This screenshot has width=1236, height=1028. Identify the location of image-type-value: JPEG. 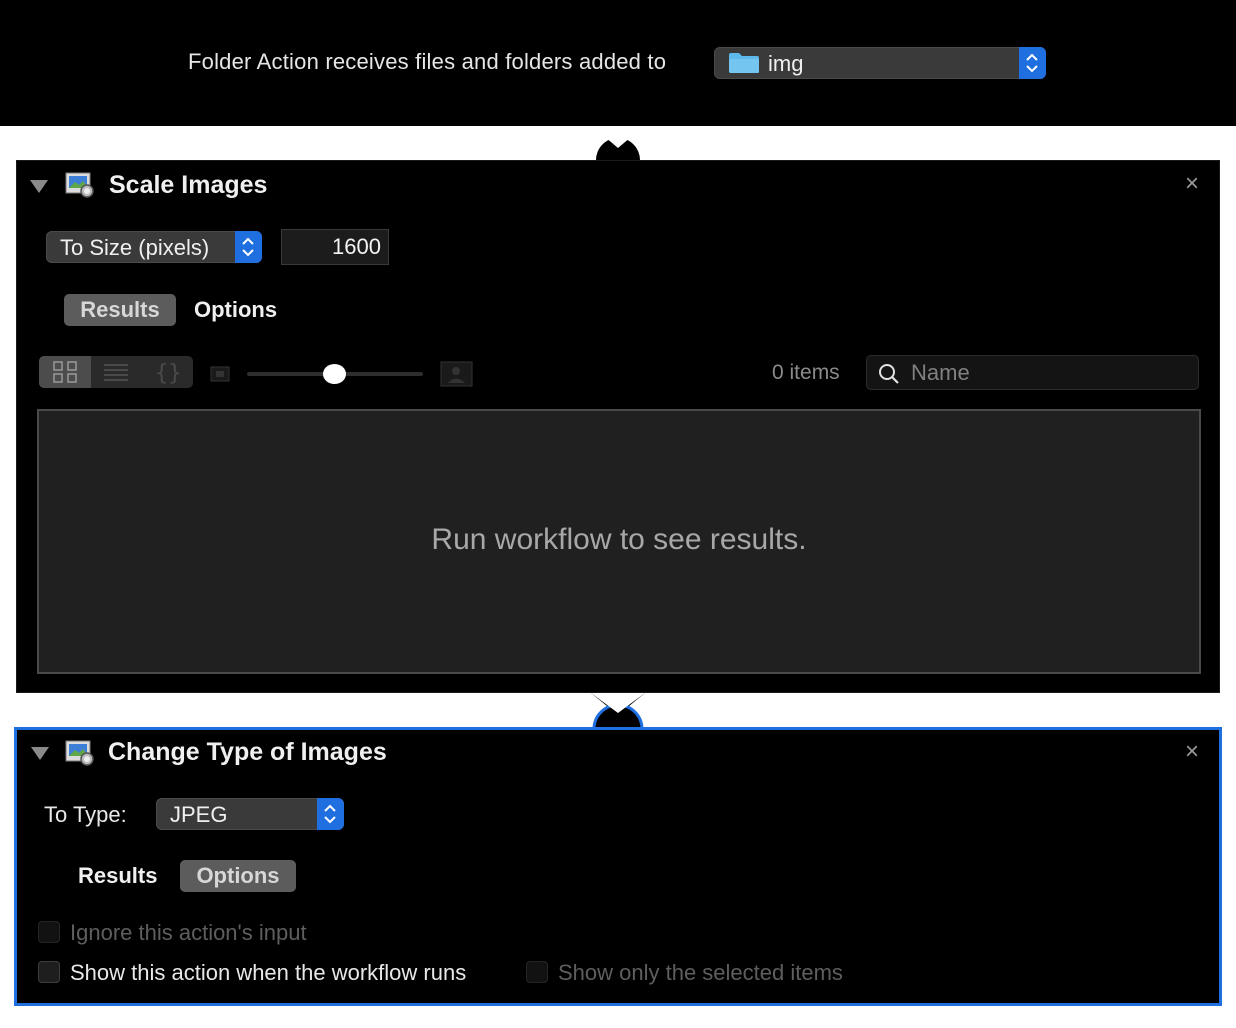
(199, 814).